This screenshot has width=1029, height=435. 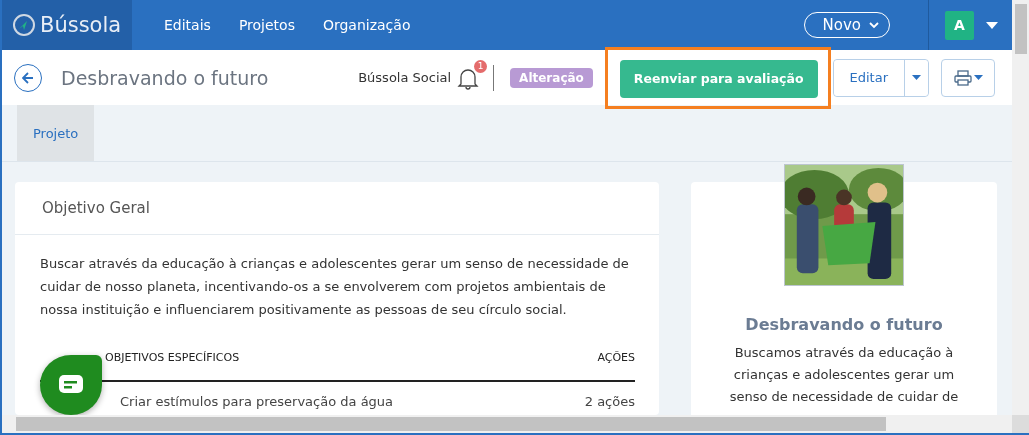 I want to click on objective-text: Buscar através da educação à crianças e adolescentes gerar um senso de necessidade de cuidar de nosso planeta, incentivando-os a se envolverem com projetos ambientais de nossa instituição e influenciarem positivamente as pessoas de seu círculo social., so click(x=335, y=287).